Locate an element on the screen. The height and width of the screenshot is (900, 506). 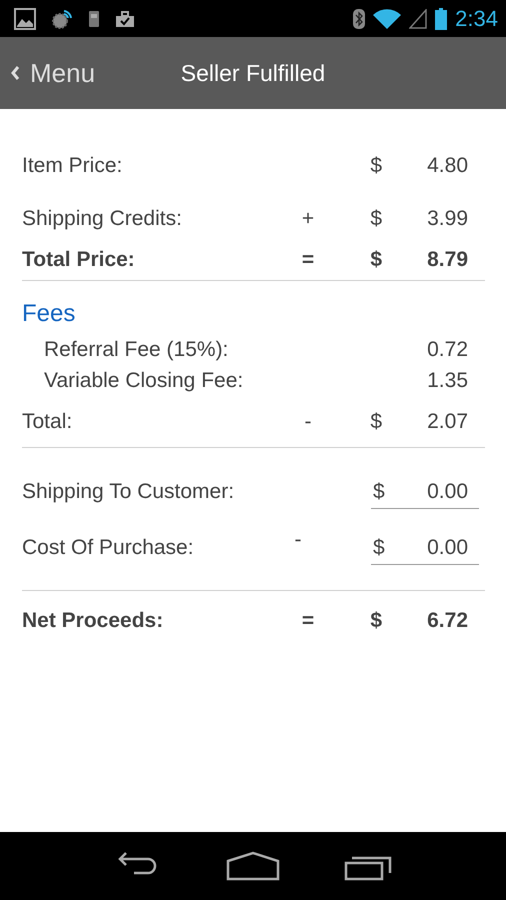
total-label: Total Price: is located at coordinates (79, 260).